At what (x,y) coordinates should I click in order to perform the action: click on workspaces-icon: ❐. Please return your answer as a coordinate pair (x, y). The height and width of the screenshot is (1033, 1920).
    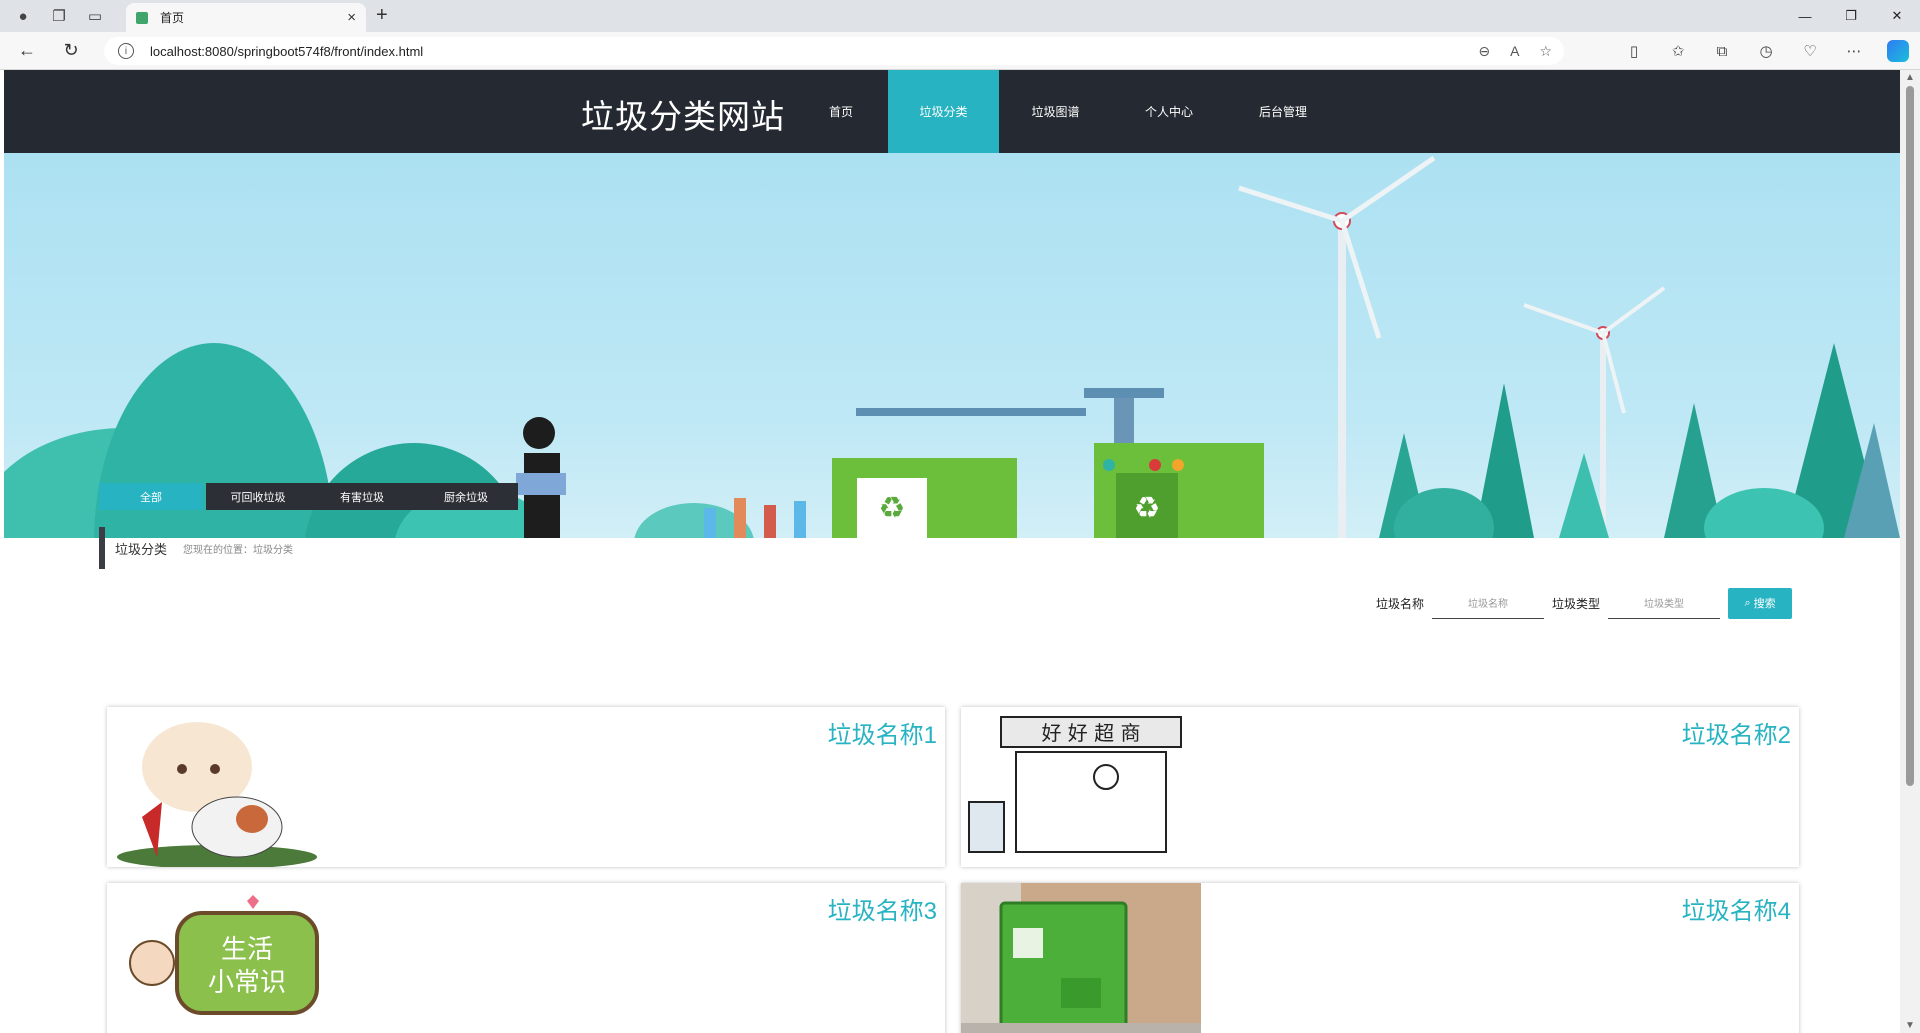
    Looking at the image, I should click on (59, 16).